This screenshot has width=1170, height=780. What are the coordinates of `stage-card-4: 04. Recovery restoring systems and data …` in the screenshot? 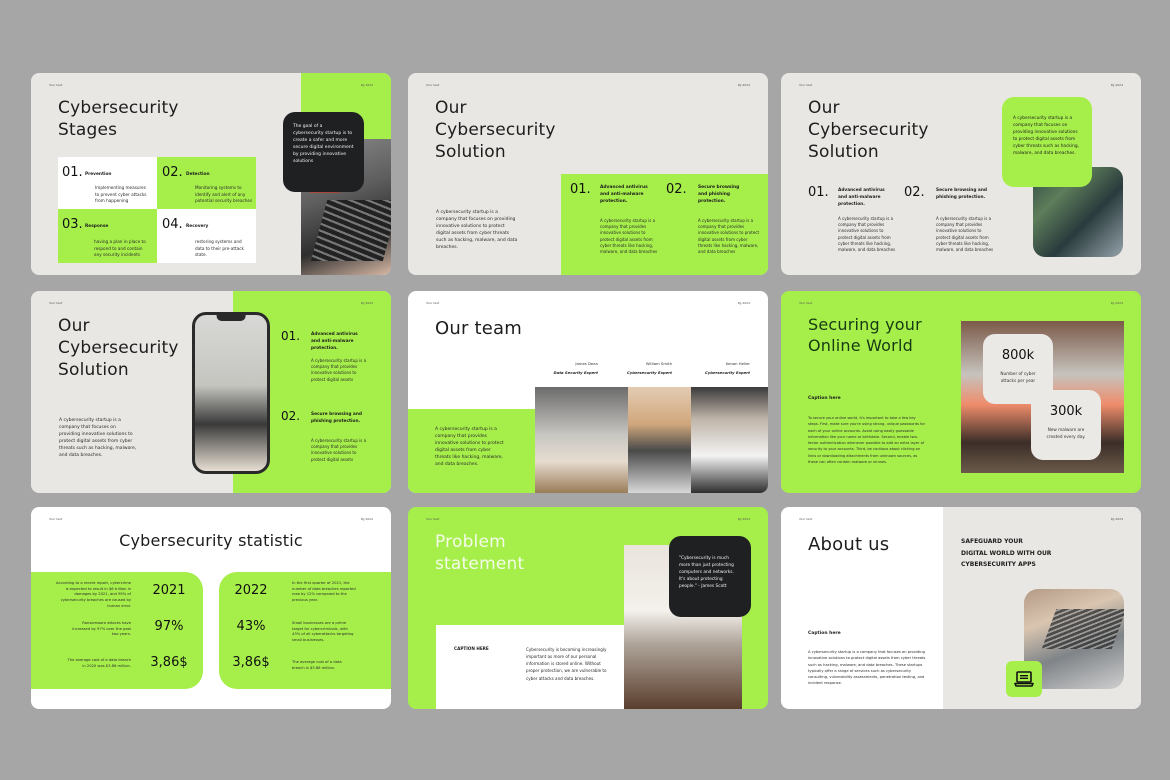 It's located at (206, 236).